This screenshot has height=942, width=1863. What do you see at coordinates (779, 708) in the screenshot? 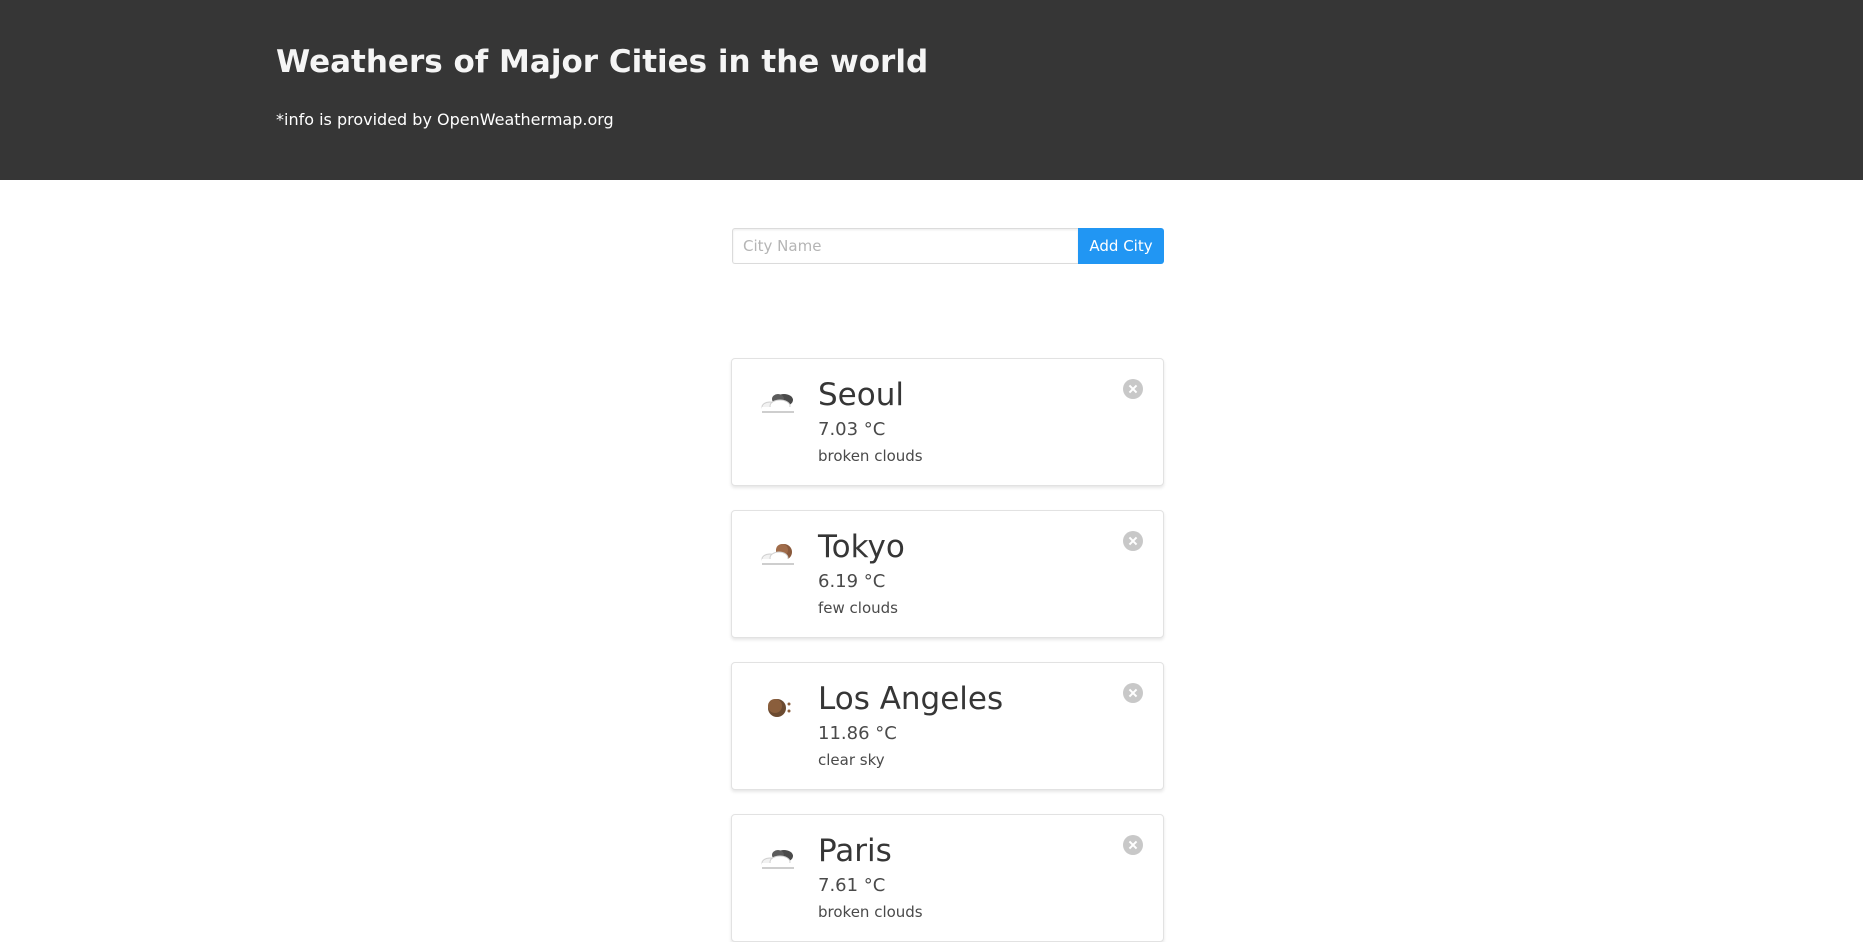
I see `clear-sky-night-icon` at bounding box center [779, 708].